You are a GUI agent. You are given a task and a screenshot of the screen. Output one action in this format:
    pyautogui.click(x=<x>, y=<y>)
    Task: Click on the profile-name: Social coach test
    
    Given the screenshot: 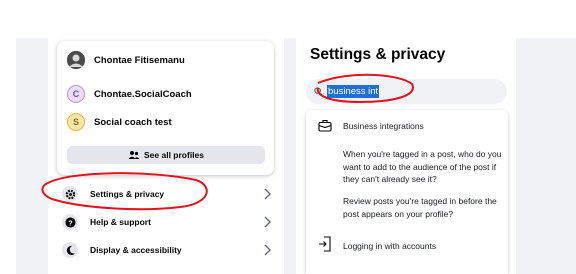 What is the action you would take?
    pyautogui.click(x=133, y=122)
    